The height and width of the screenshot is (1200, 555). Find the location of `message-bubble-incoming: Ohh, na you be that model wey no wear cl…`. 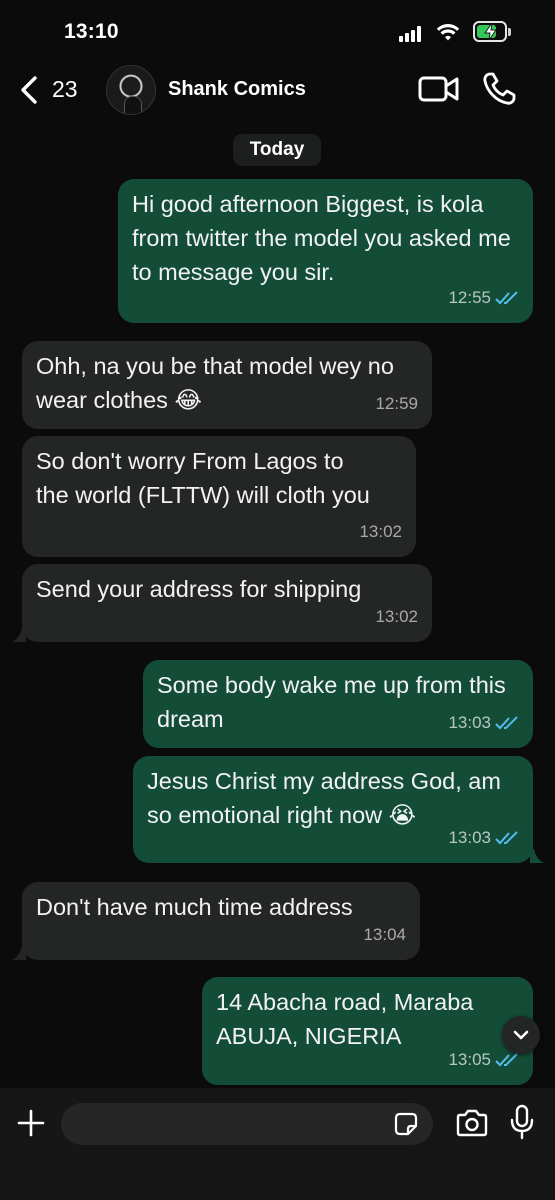

message-bubble-incoming: Ohh, na you be that model wey no wear cl… is located at coordinates (227, 385).